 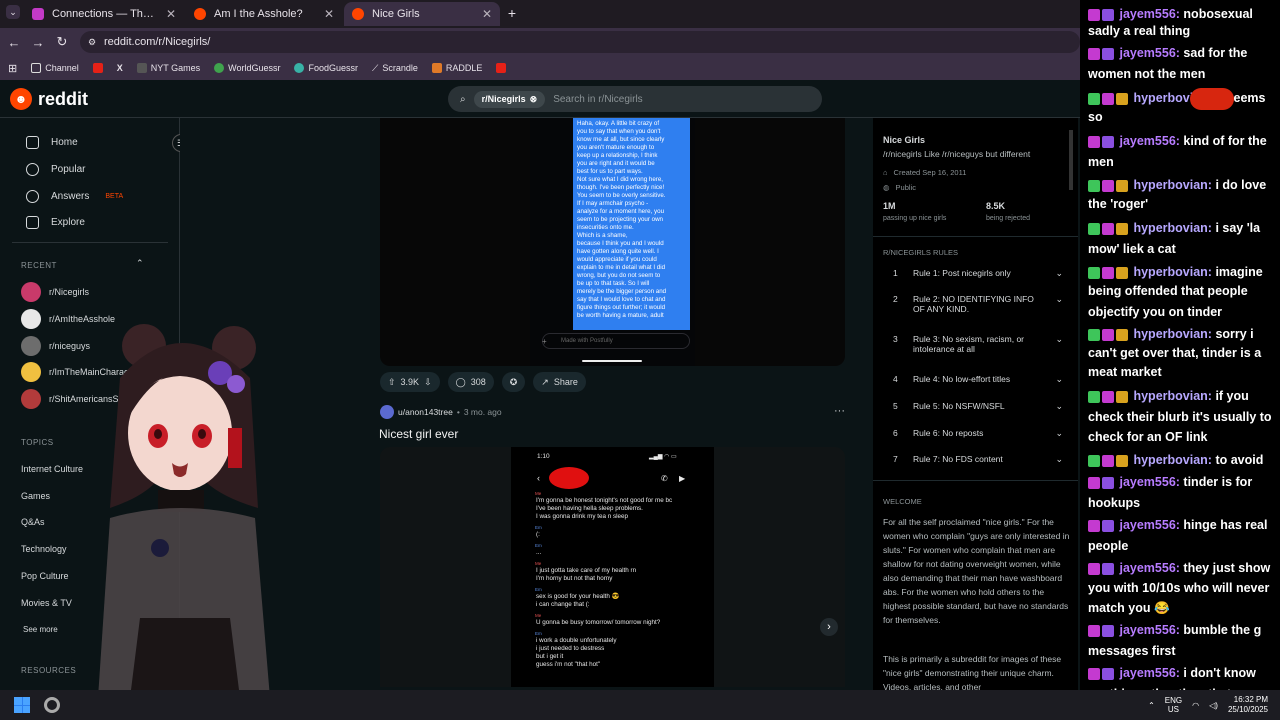 I want to click on chat-message: hyperbovian: if you, so click(x=1184, y=396).